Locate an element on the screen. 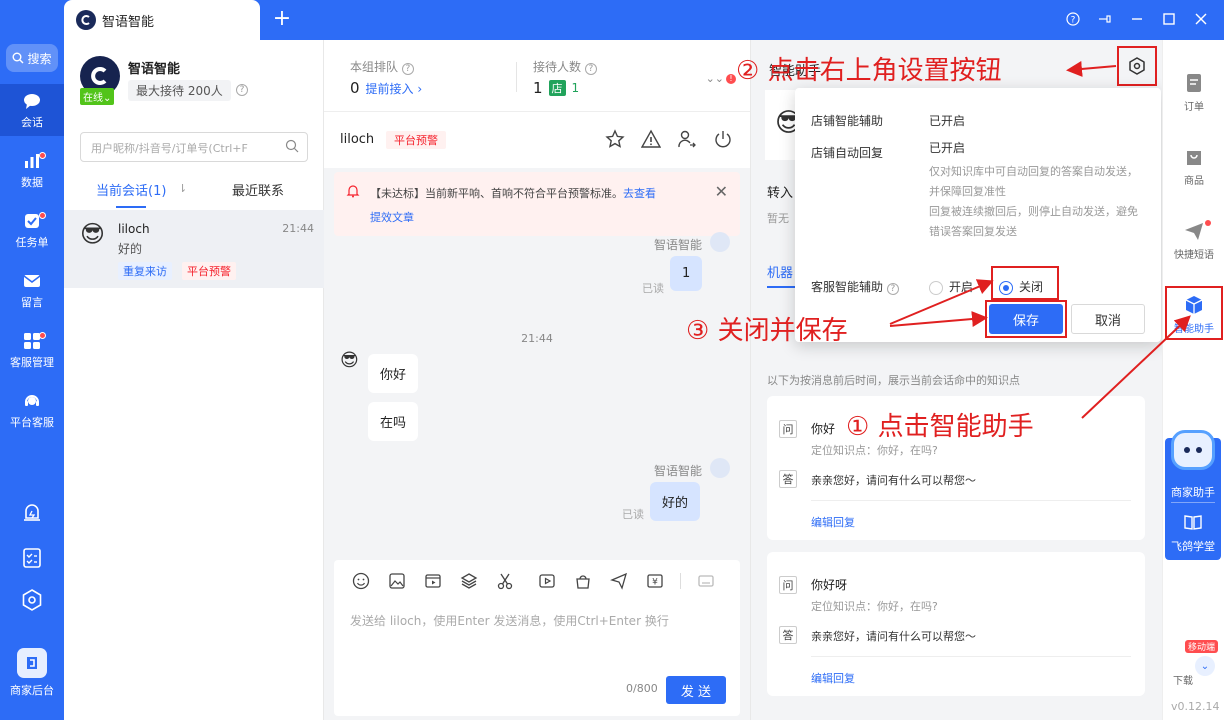  settings-hexagon-icon is located at coordinates (32, 600).